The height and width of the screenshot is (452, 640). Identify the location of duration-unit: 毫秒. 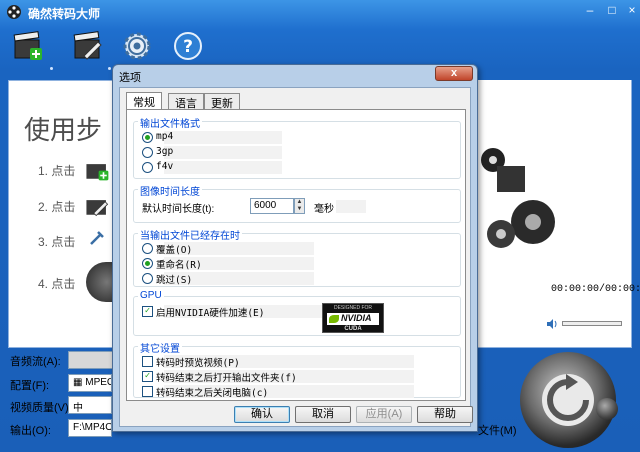
(324, 209).